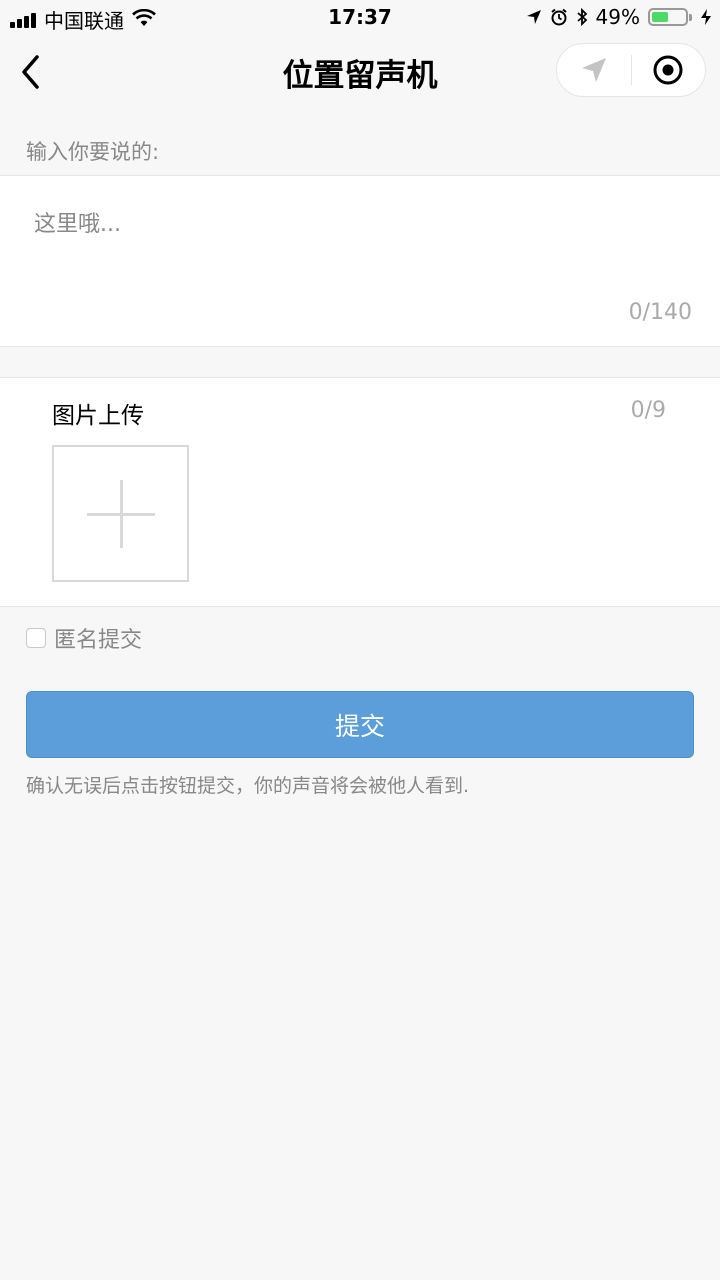  I want to click on location-arrow-icon, so click(593, 70).